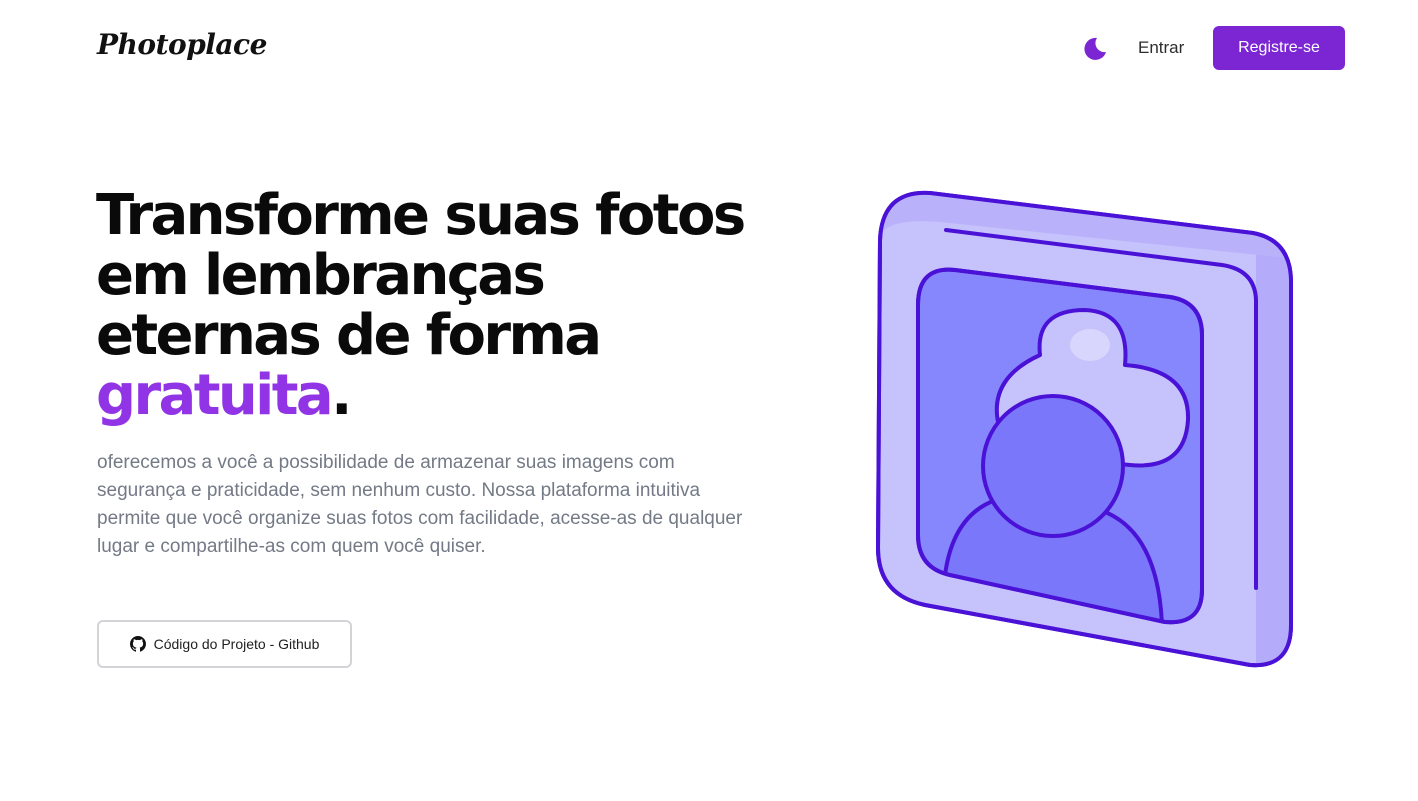 The image size is (1418, 801). I want to click on headline-line-last: gratuita., so click(446, 396).